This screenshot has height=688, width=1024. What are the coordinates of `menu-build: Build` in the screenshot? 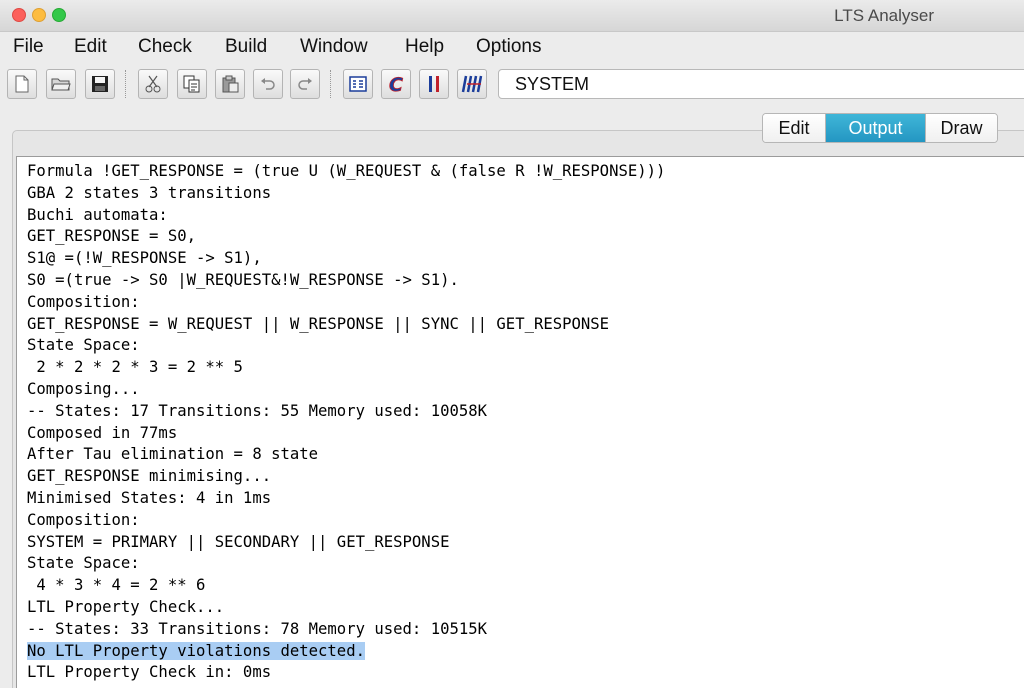 It's located at (246, 47).